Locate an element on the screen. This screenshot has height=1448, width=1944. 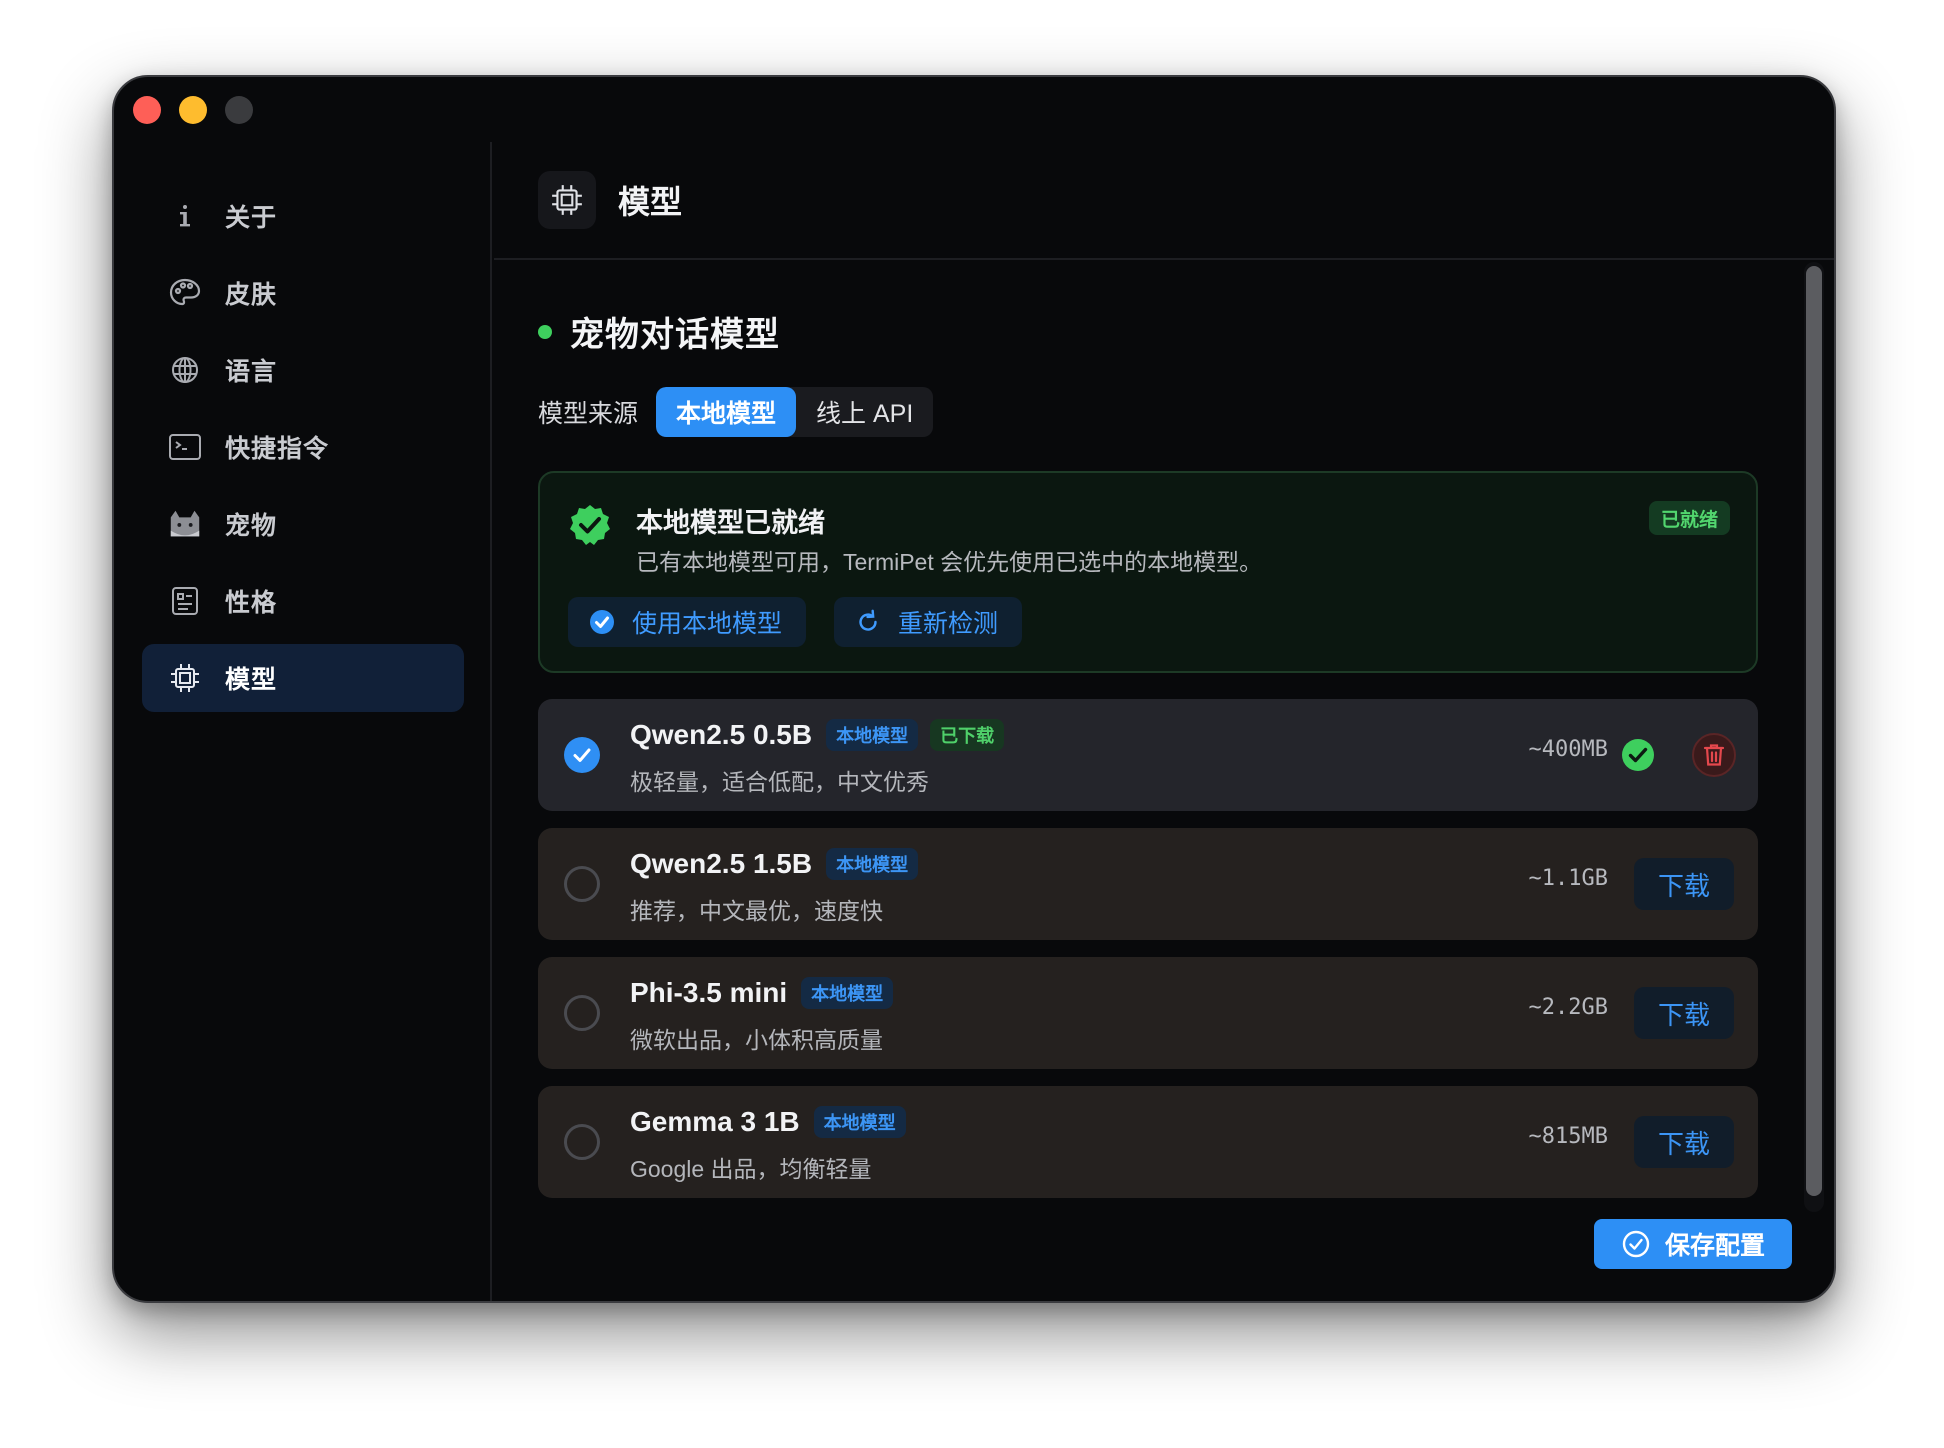
sidebar-item-label: 关于 is located at coordinates (251, 218).